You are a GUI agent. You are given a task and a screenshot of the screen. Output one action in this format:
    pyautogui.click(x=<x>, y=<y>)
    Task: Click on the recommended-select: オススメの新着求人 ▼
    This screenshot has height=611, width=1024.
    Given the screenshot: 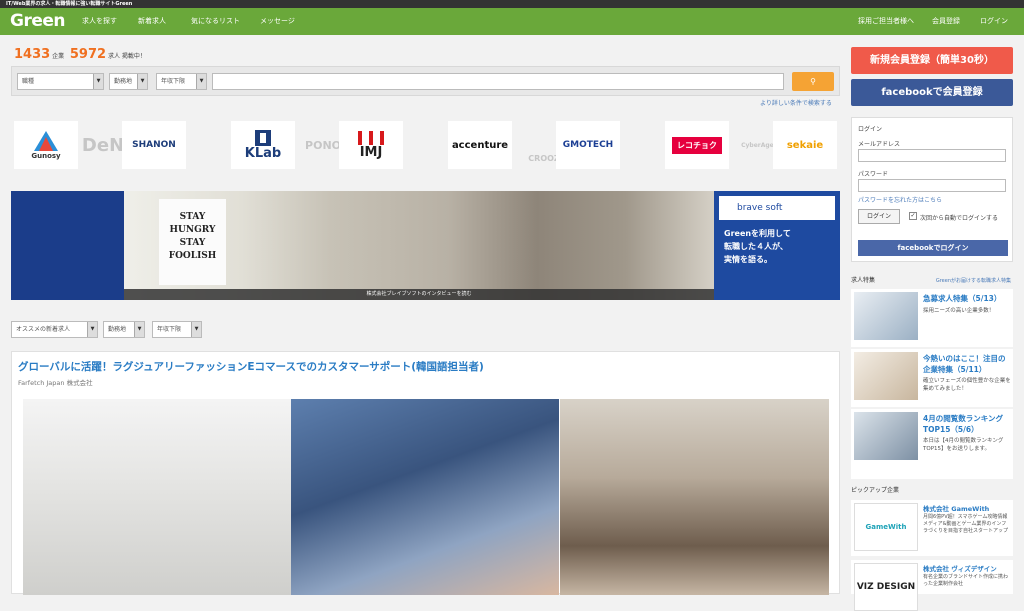 What is the action you would take?
    pyautogui.click(x=54, y=329)
    